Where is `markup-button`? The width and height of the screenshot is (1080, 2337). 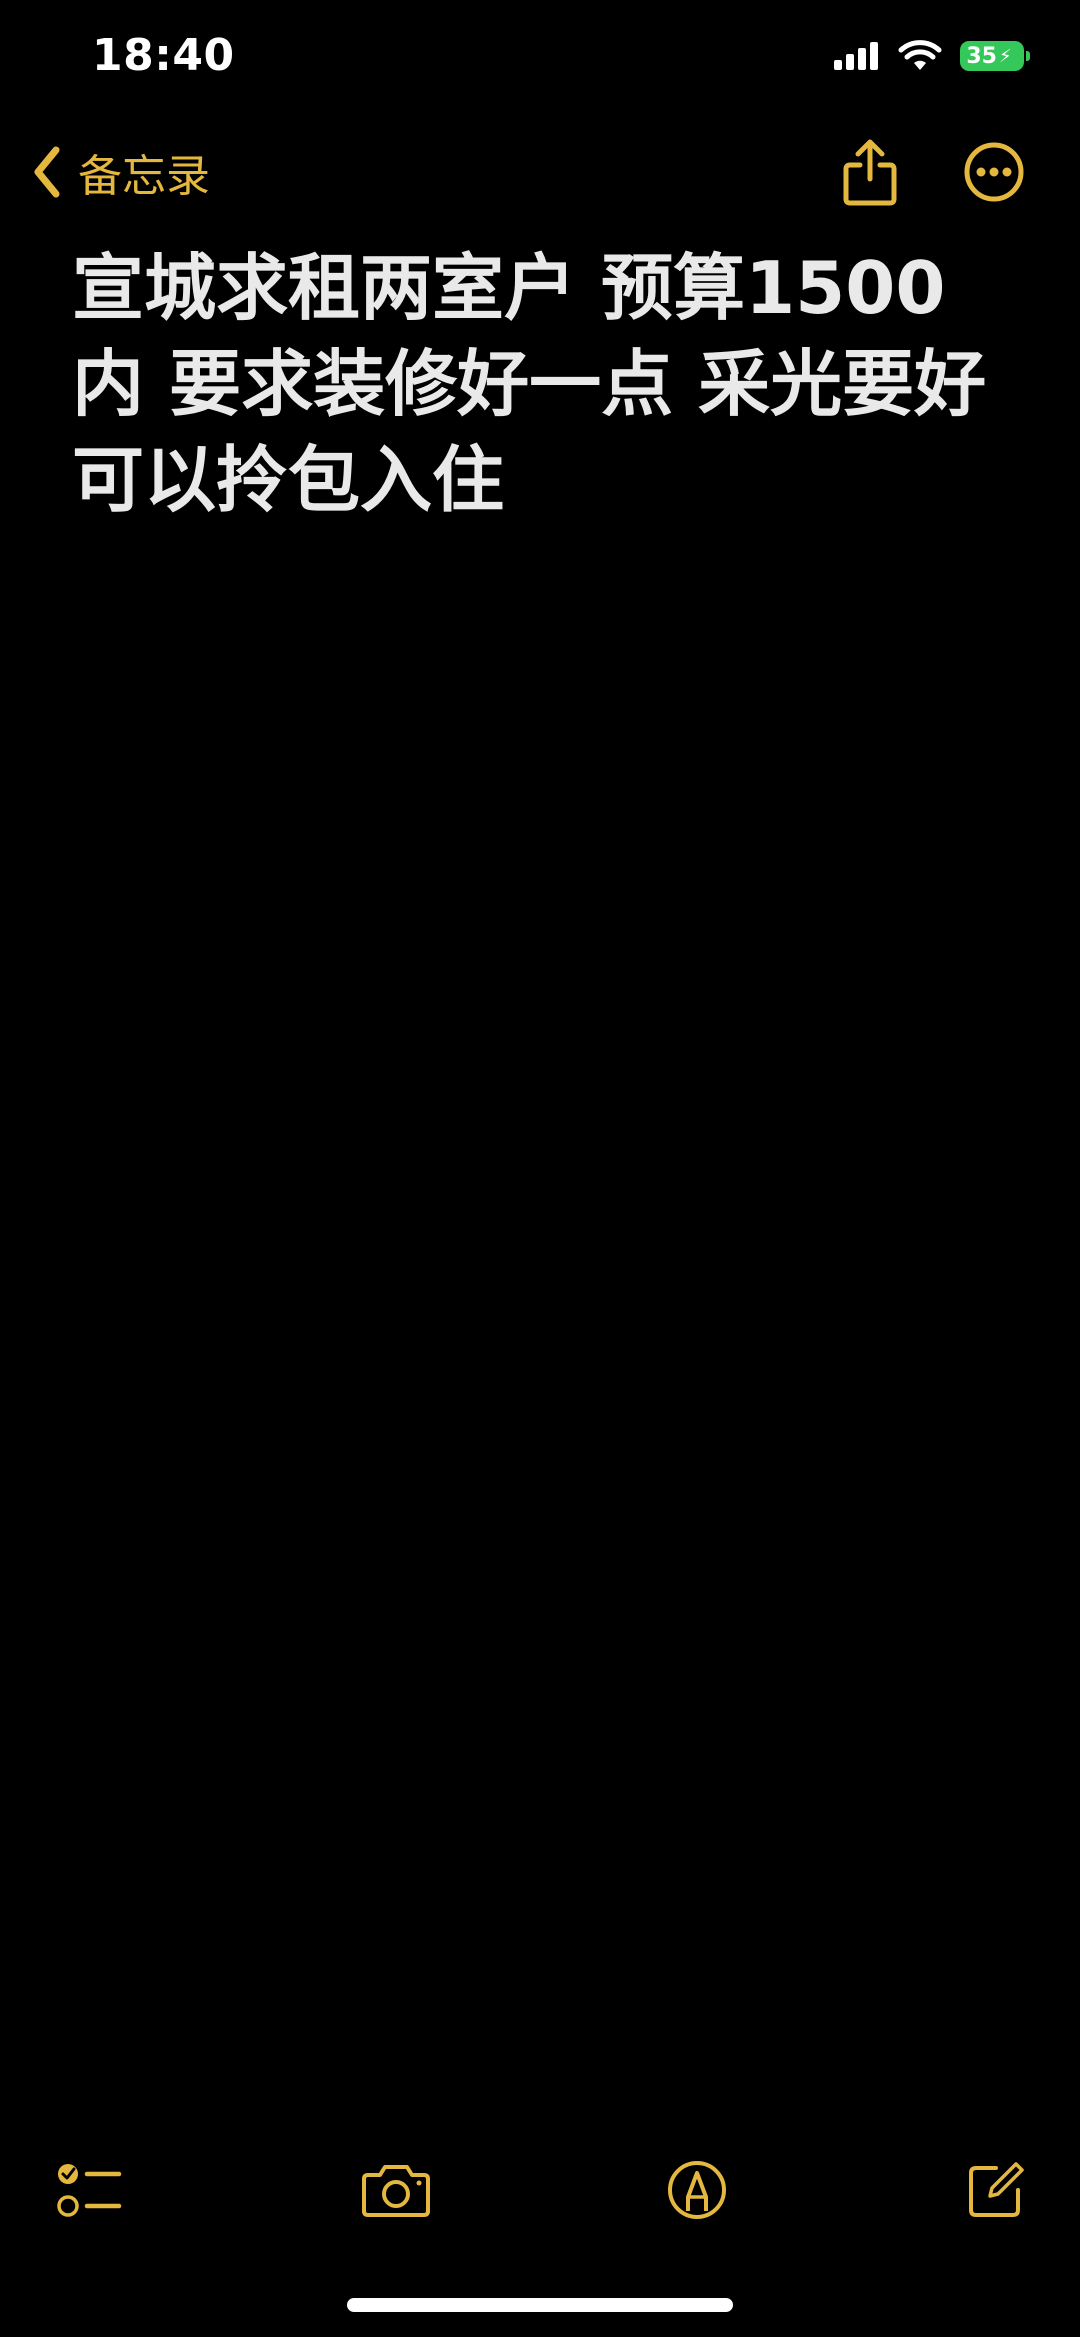 markup-button is located at coordinates (697, 2190).